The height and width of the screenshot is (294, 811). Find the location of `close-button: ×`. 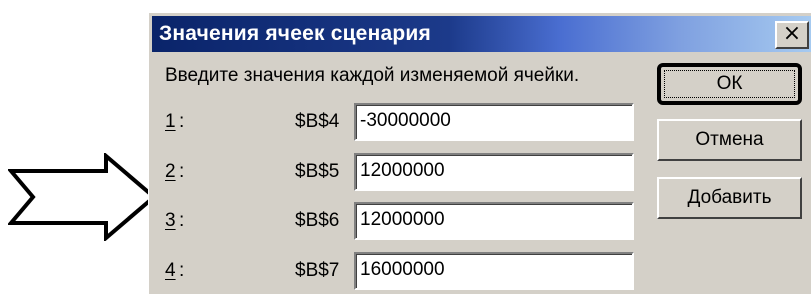

close-button: × is located at coordinates (792, 35).